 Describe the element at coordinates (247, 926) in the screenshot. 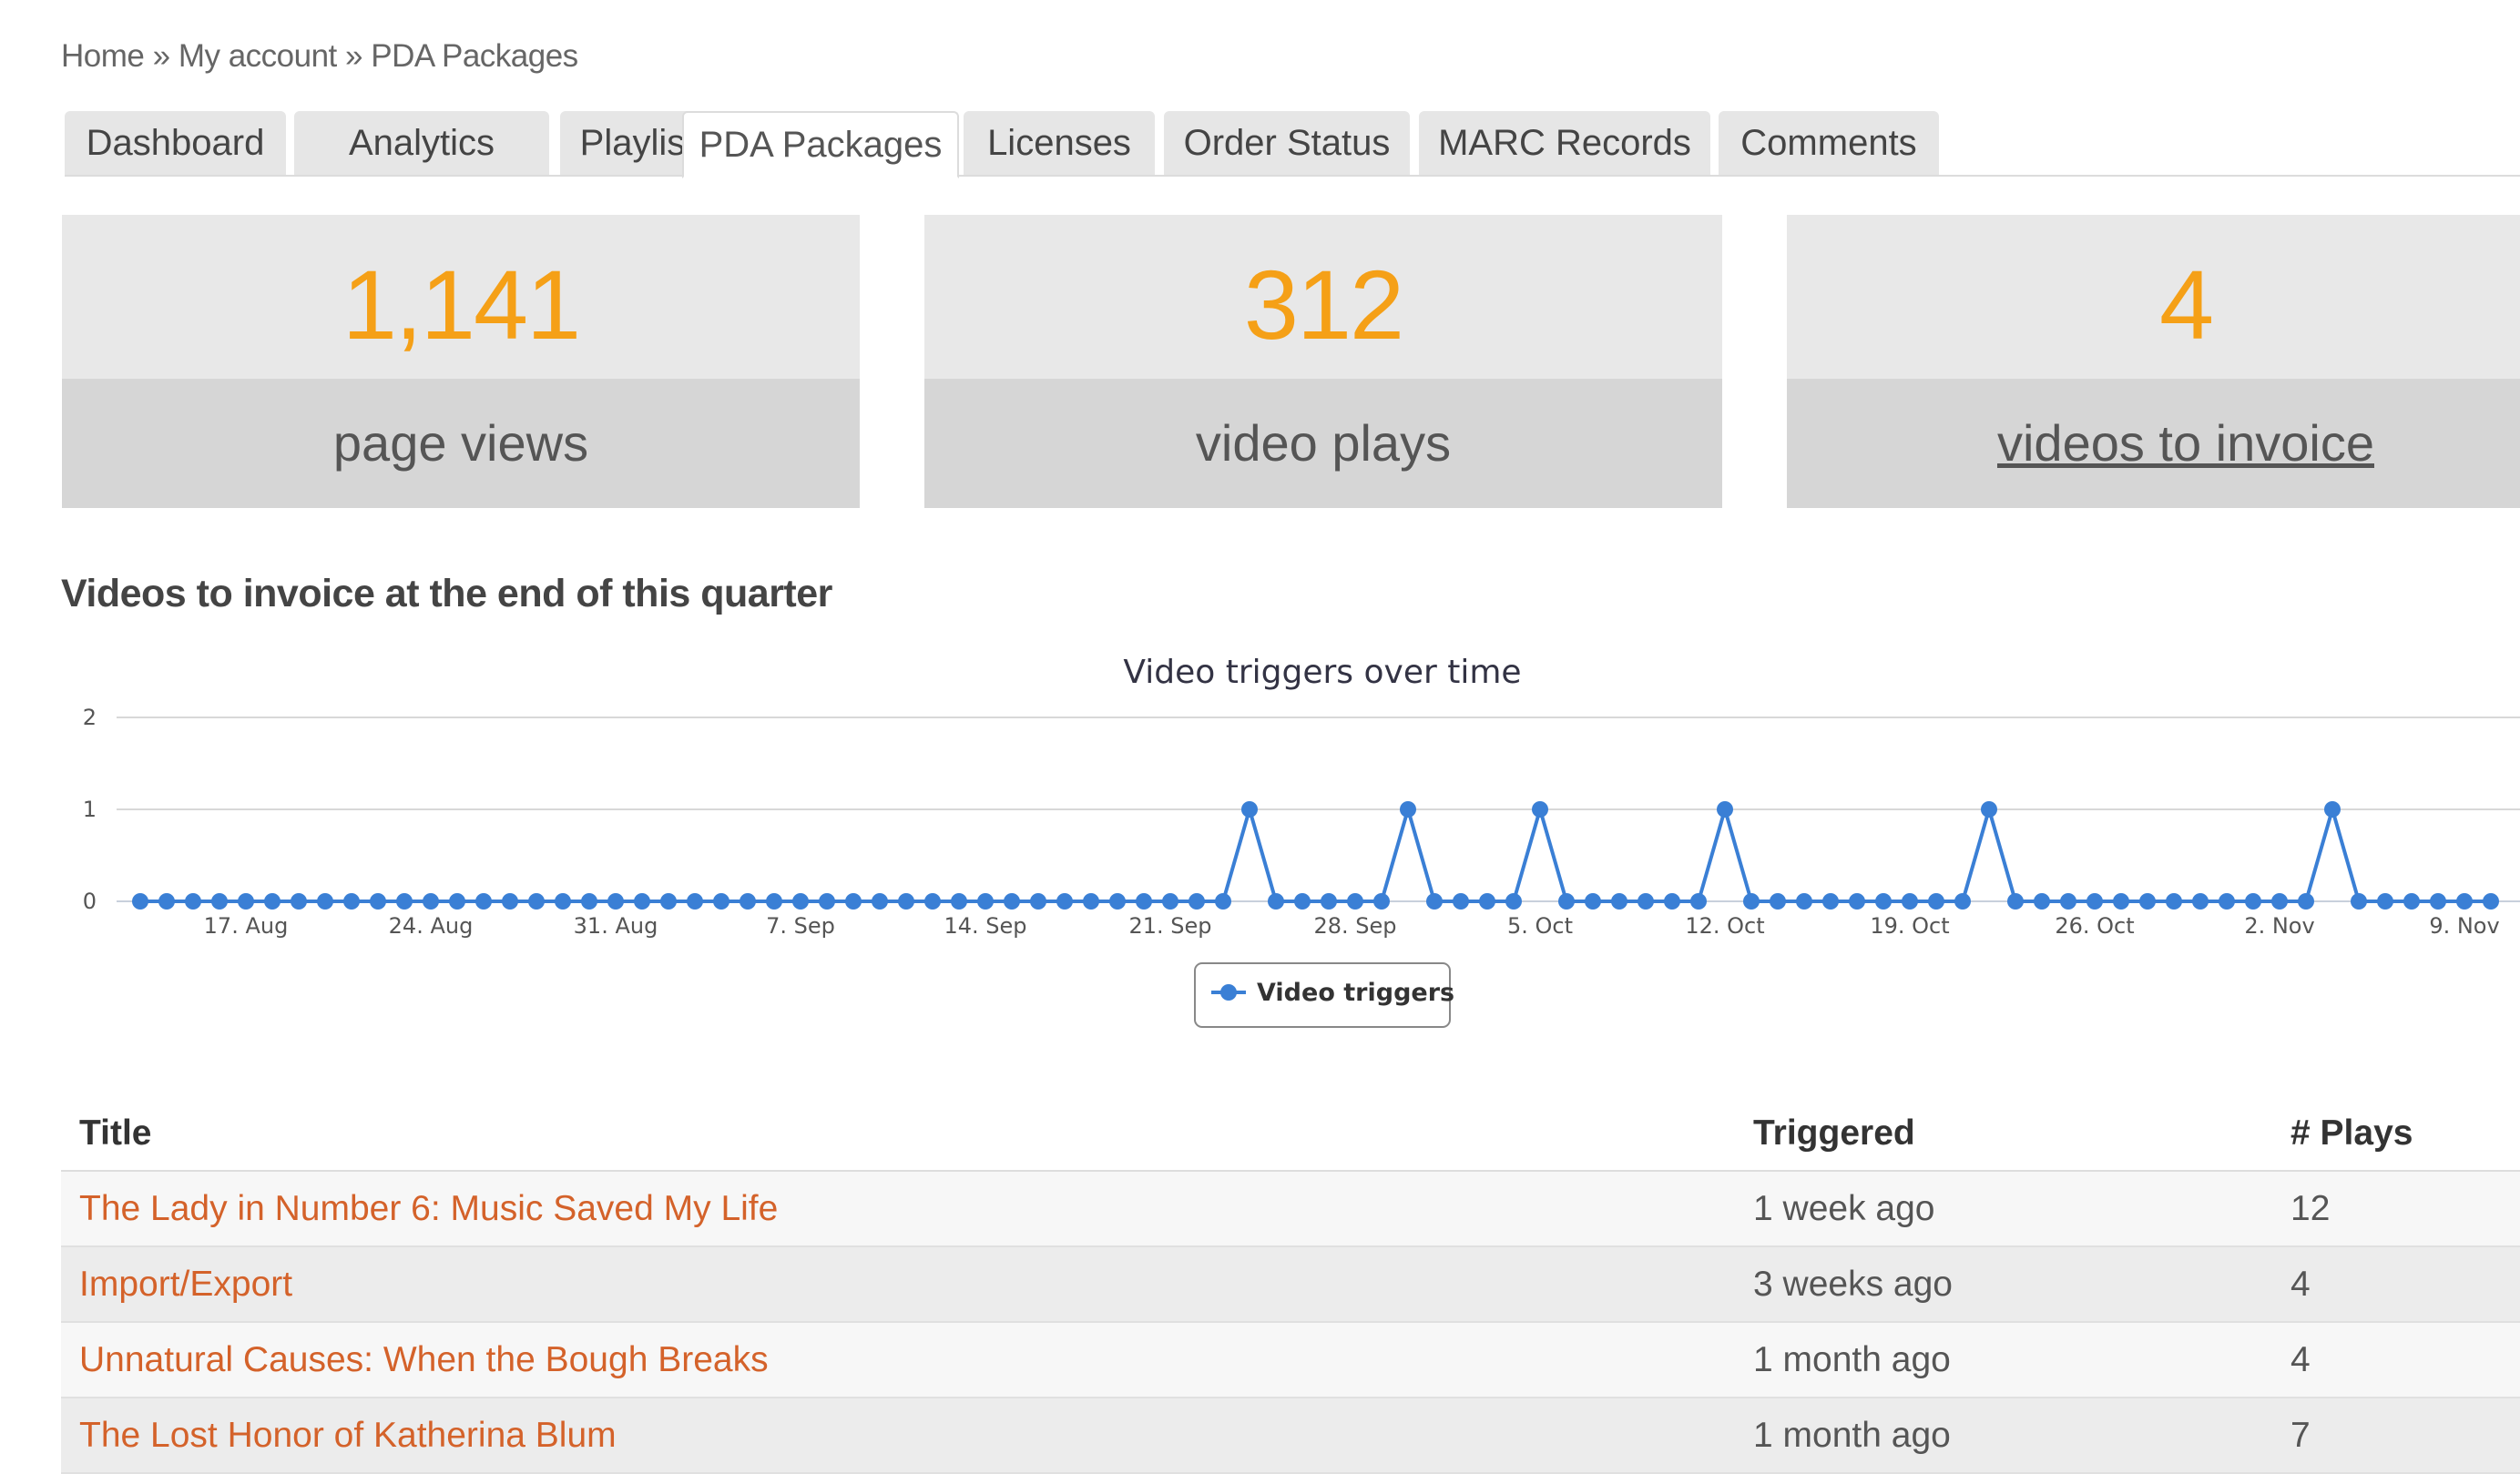

I see `x-tick-label: 17. Aug` at that location.